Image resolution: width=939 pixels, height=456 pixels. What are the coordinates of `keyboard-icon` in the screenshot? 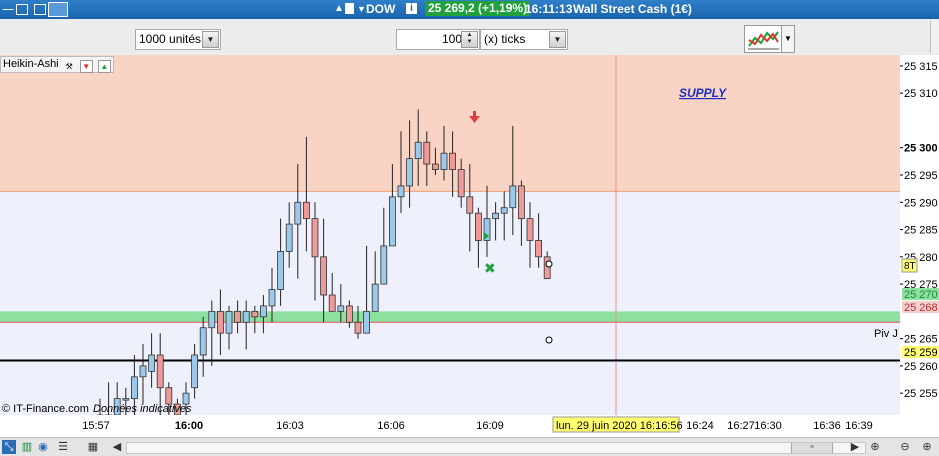 It's located at (58, 9).